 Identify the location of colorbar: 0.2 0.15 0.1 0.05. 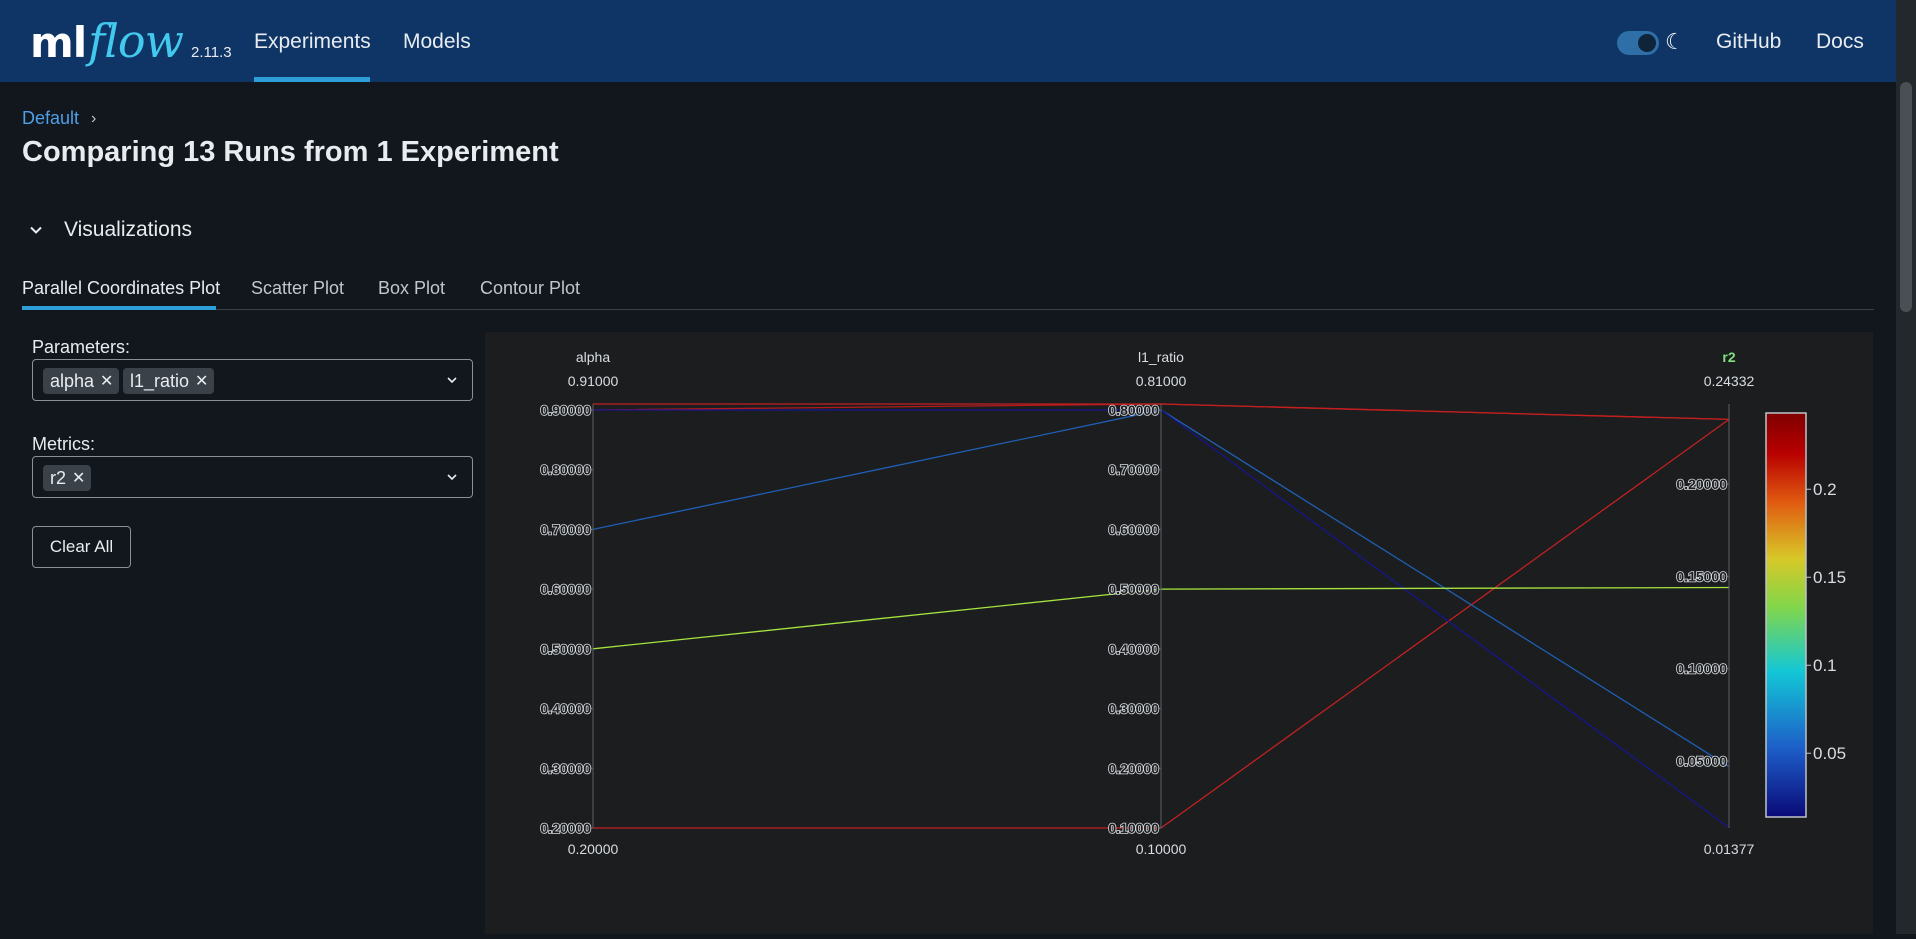
(1805, 615).